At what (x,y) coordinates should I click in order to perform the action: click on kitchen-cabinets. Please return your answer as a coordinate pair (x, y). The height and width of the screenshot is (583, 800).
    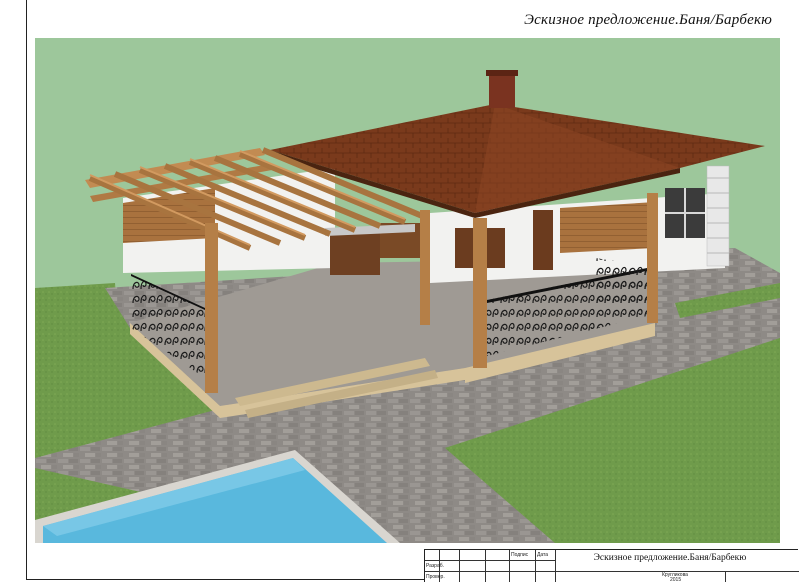
    Looking at the image, I should click on (355, 252).